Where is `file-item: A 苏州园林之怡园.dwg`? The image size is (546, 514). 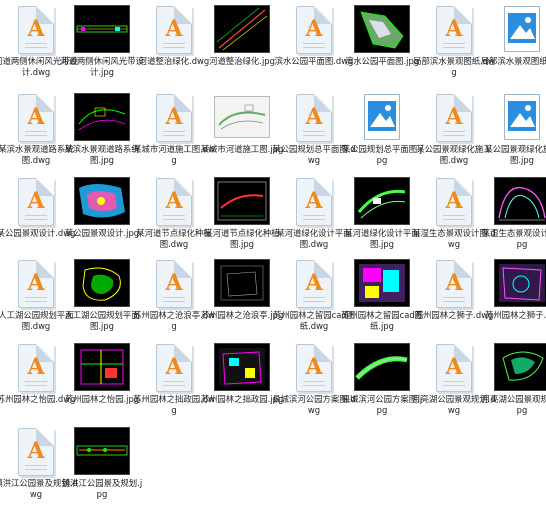
file-item: A 苏州园林之怡园.dwg is located at coordinates (37, 386).